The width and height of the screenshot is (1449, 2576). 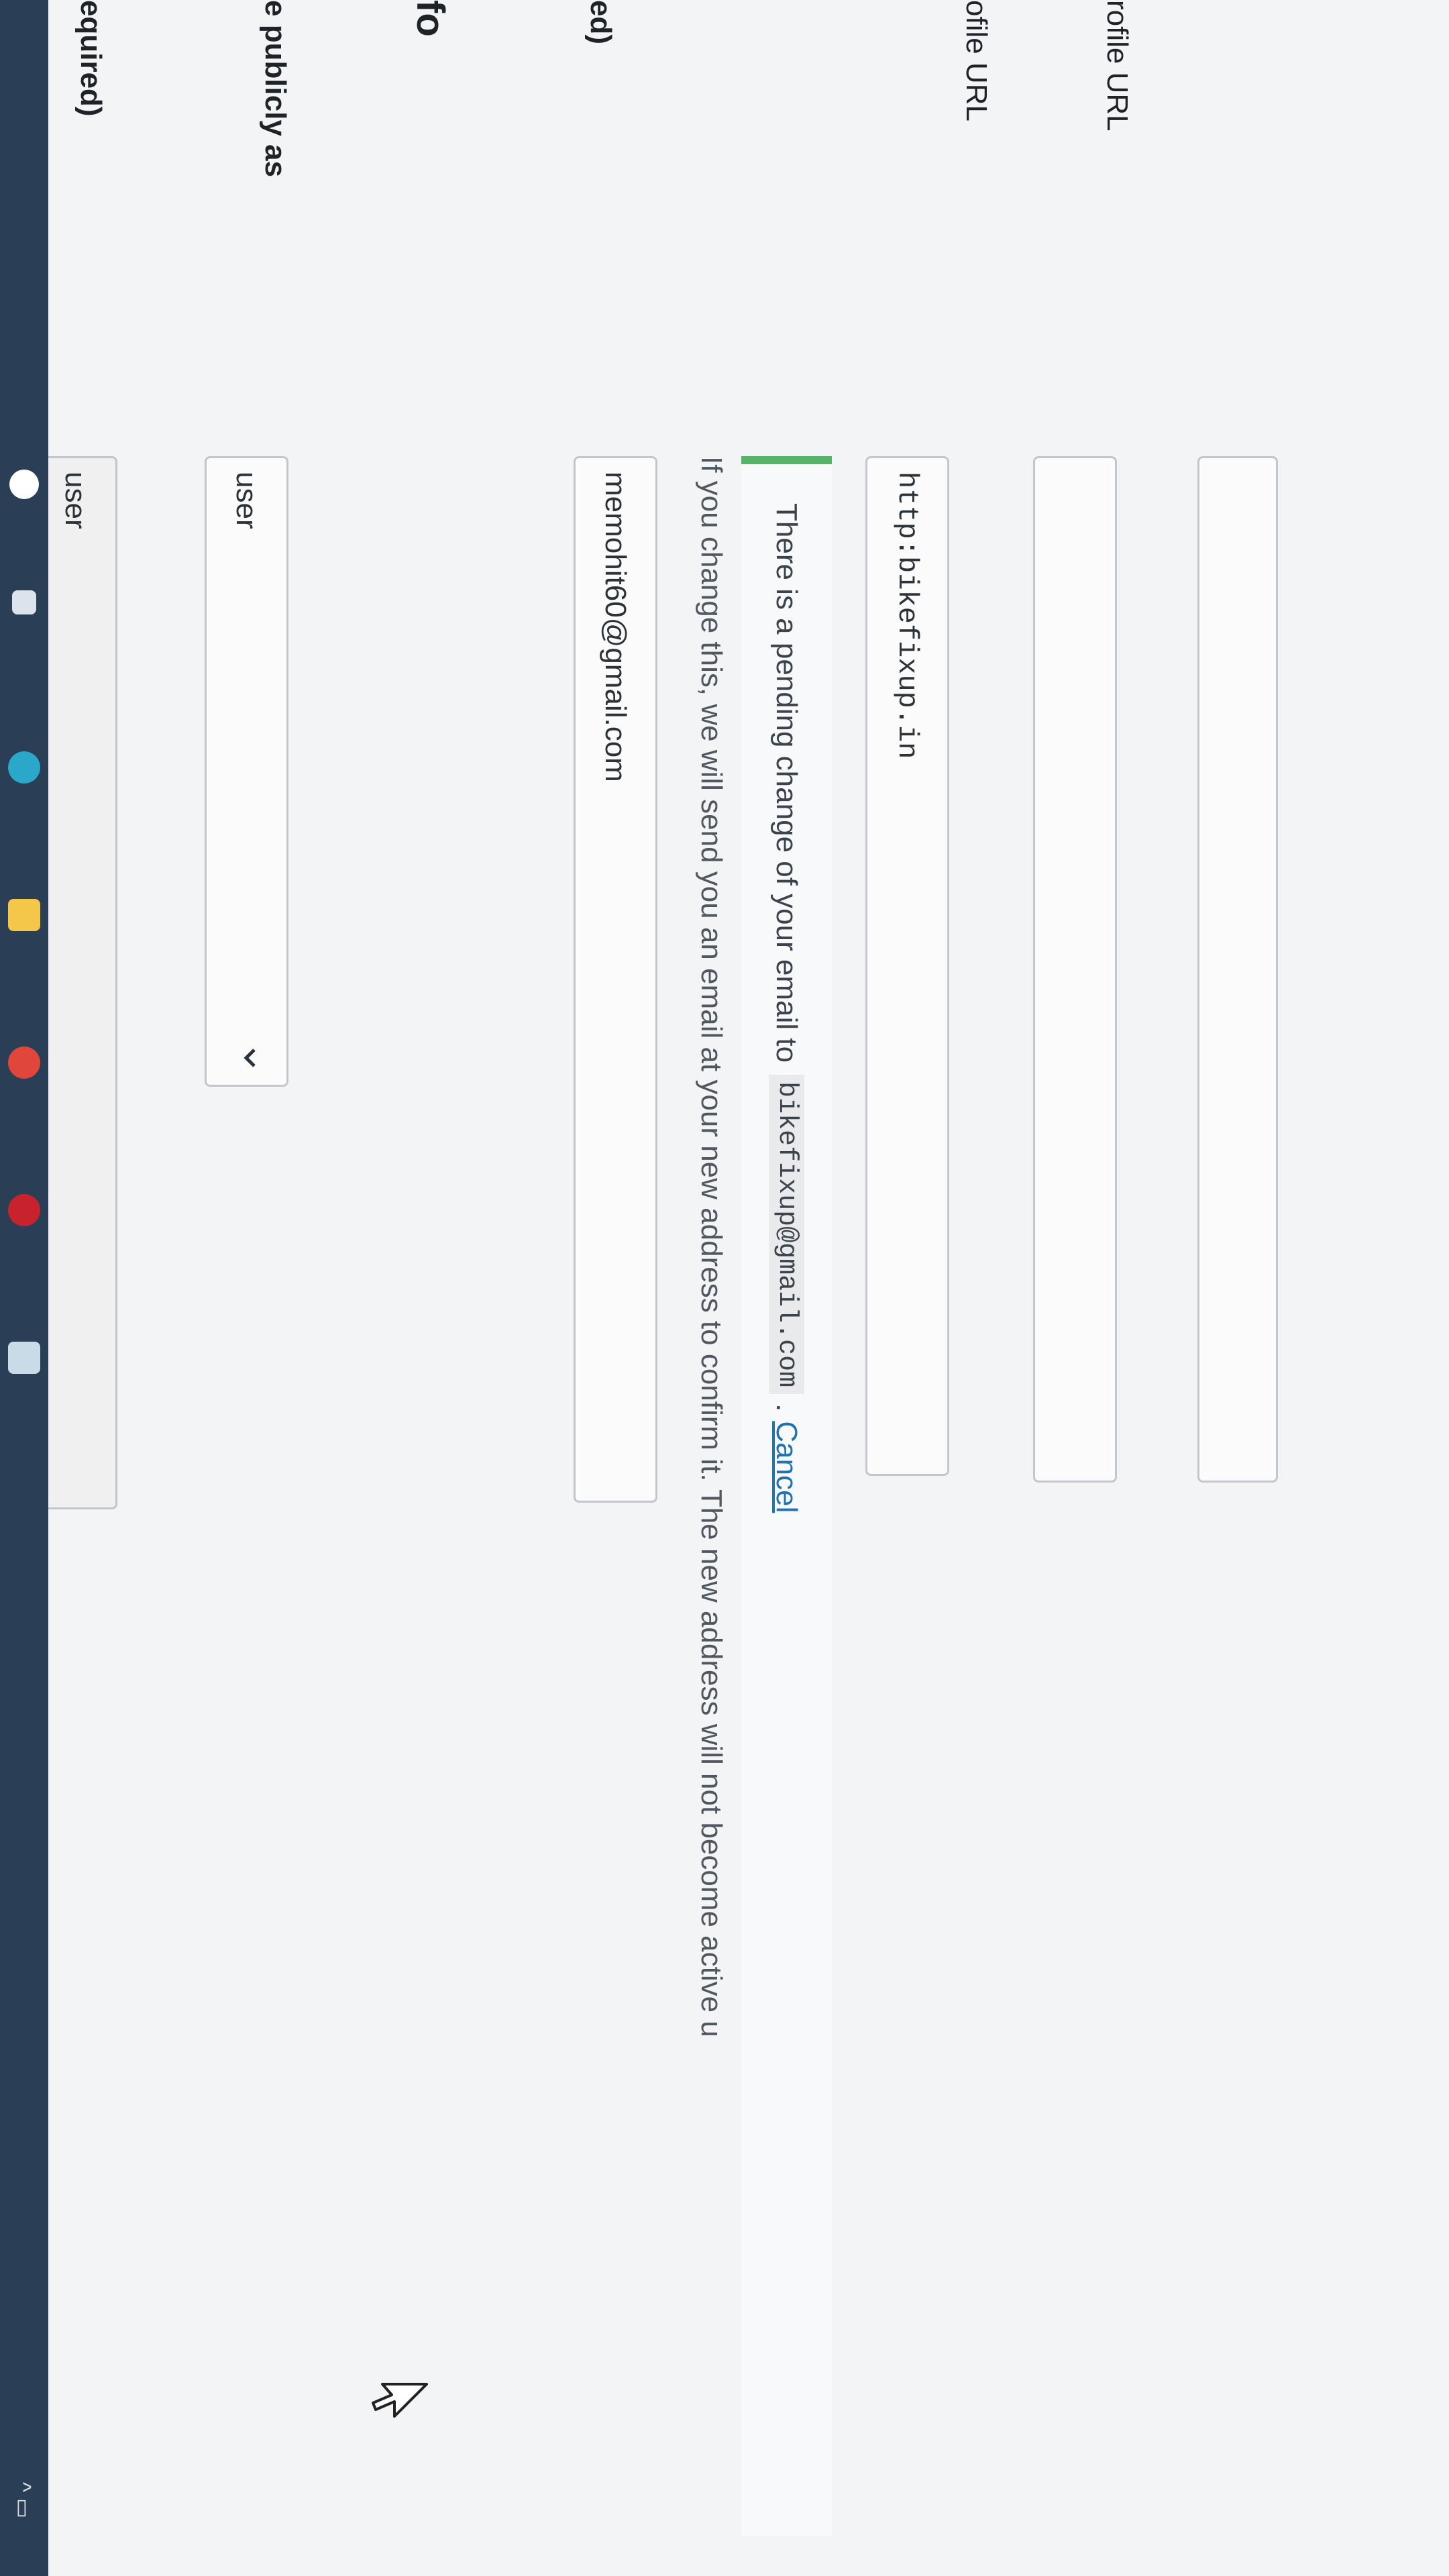 What do you see at coordinates (976, 60) in the screenshot?
I see `profile-url-label-1: ofile URL` at bounding box center [976, 60].